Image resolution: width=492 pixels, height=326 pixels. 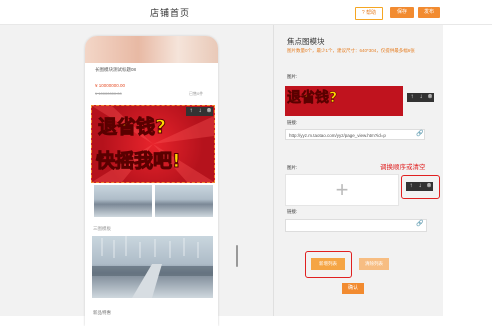 I want to click on slot-banner-text: 退省钱?, so click(x=312, y=98).